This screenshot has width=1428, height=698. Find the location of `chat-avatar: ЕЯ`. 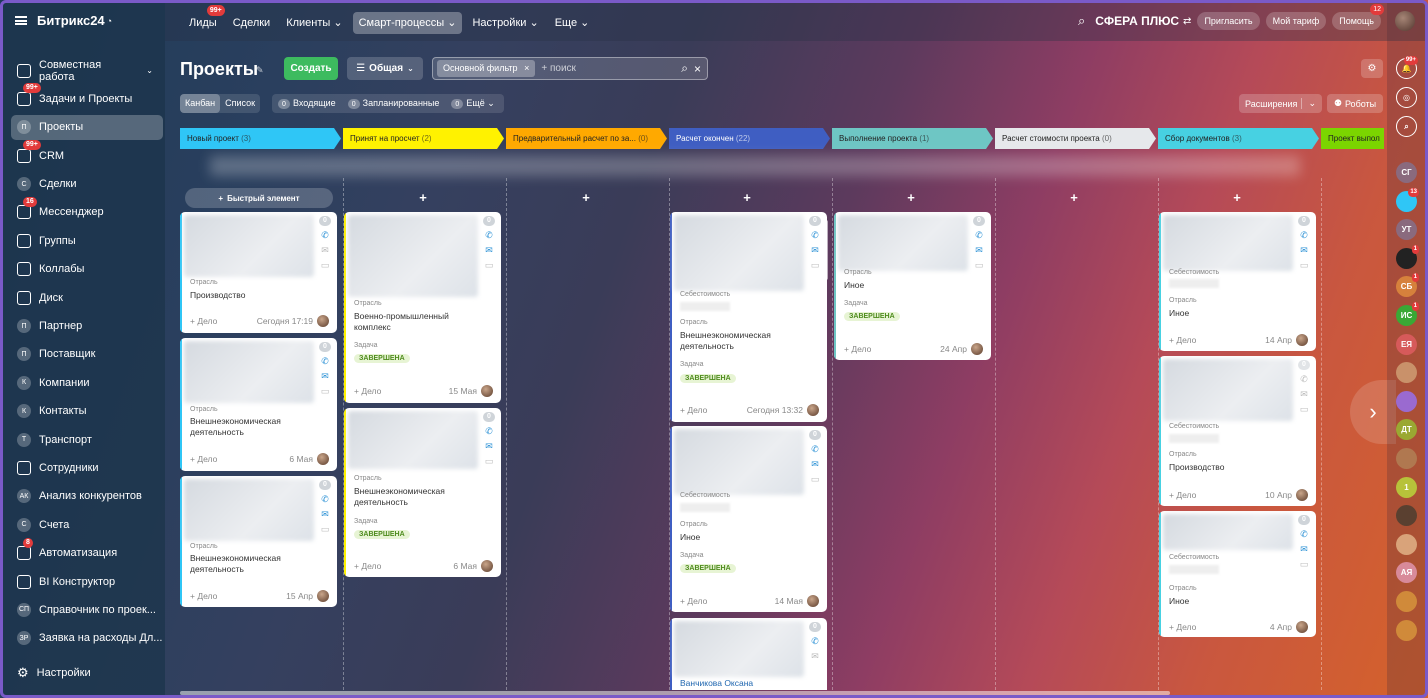

chat-avatar: ЕЯ is located at coordinates (1406, 344).